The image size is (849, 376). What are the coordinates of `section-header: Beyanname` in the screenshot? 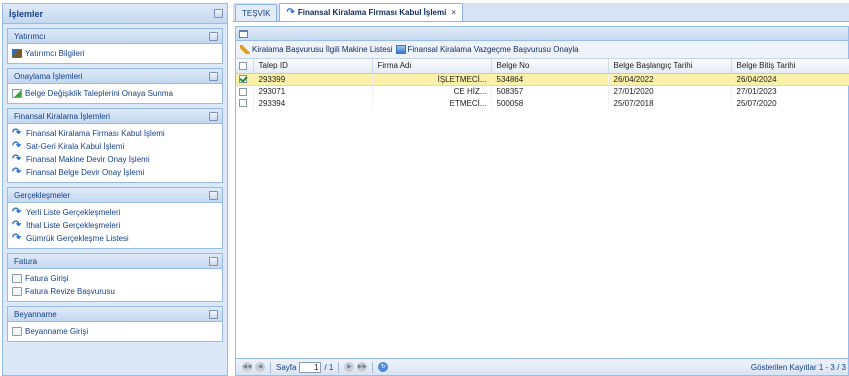 It's located at (115, 314).